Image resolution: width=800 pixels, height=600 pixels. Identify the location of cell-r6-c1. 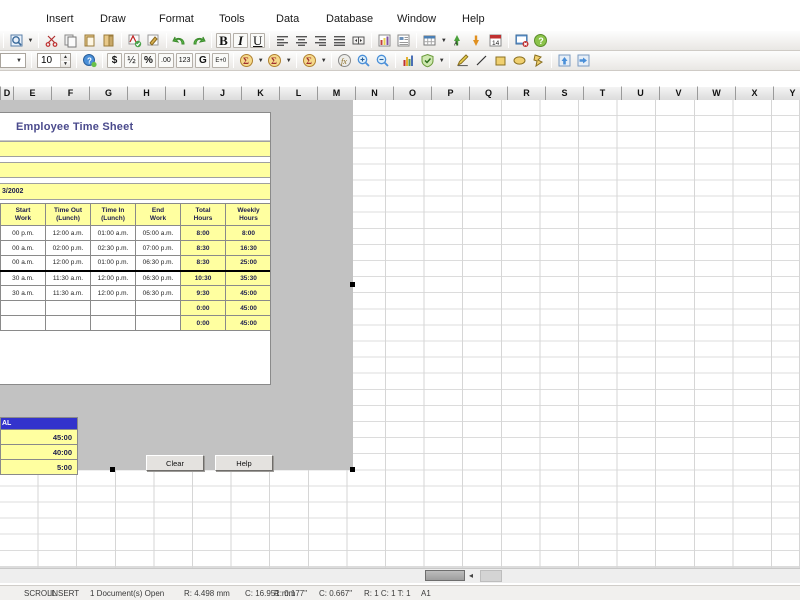
(23, 308).